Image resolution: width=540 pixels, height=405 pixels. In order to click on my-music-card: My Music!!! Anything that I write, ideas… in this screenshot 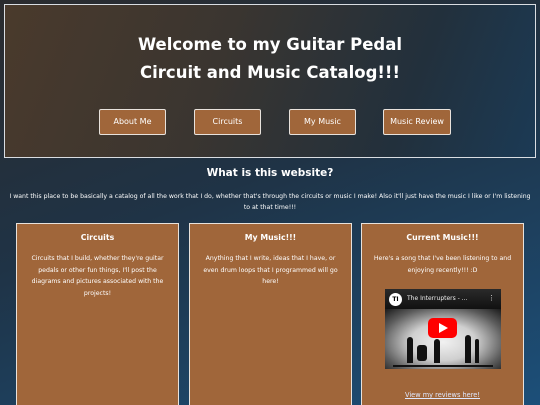, I will do `click(270, 314)`.